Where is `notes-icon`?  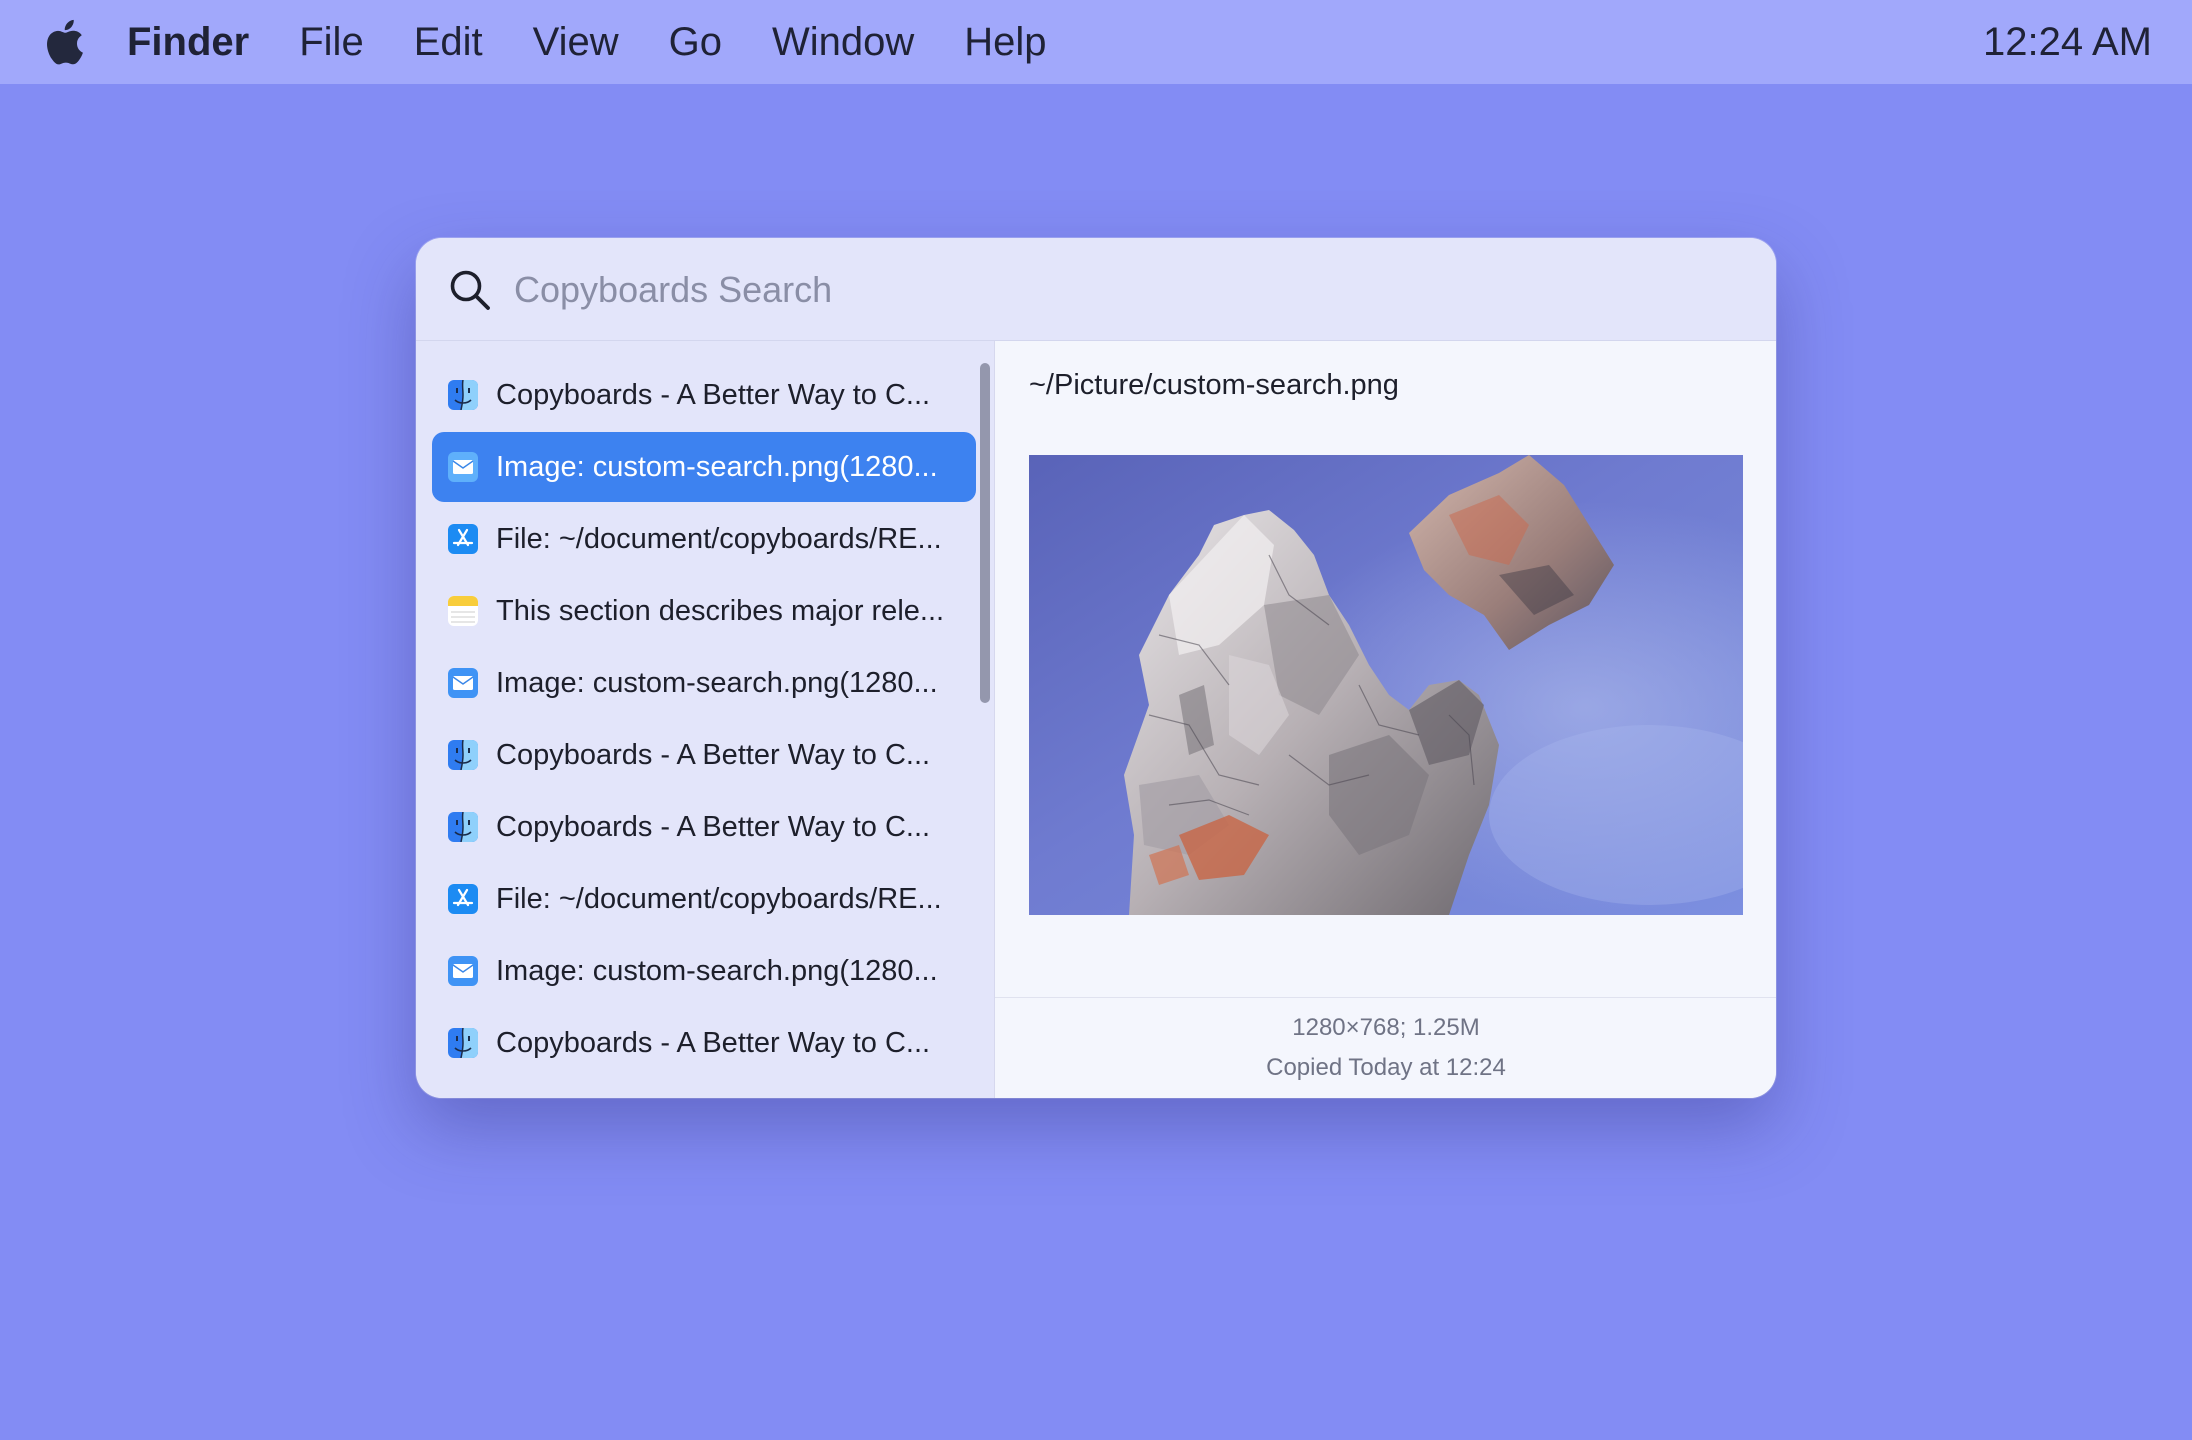
notes-icon is located at coordinates (463, 611).